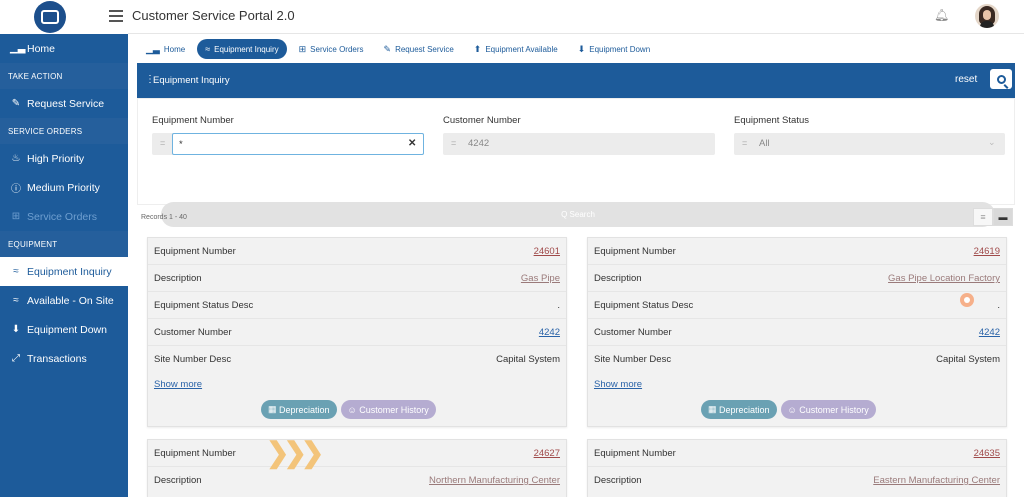 The image size is (1024, 497). I want to click on tab-label: Home, so click(174, 49).